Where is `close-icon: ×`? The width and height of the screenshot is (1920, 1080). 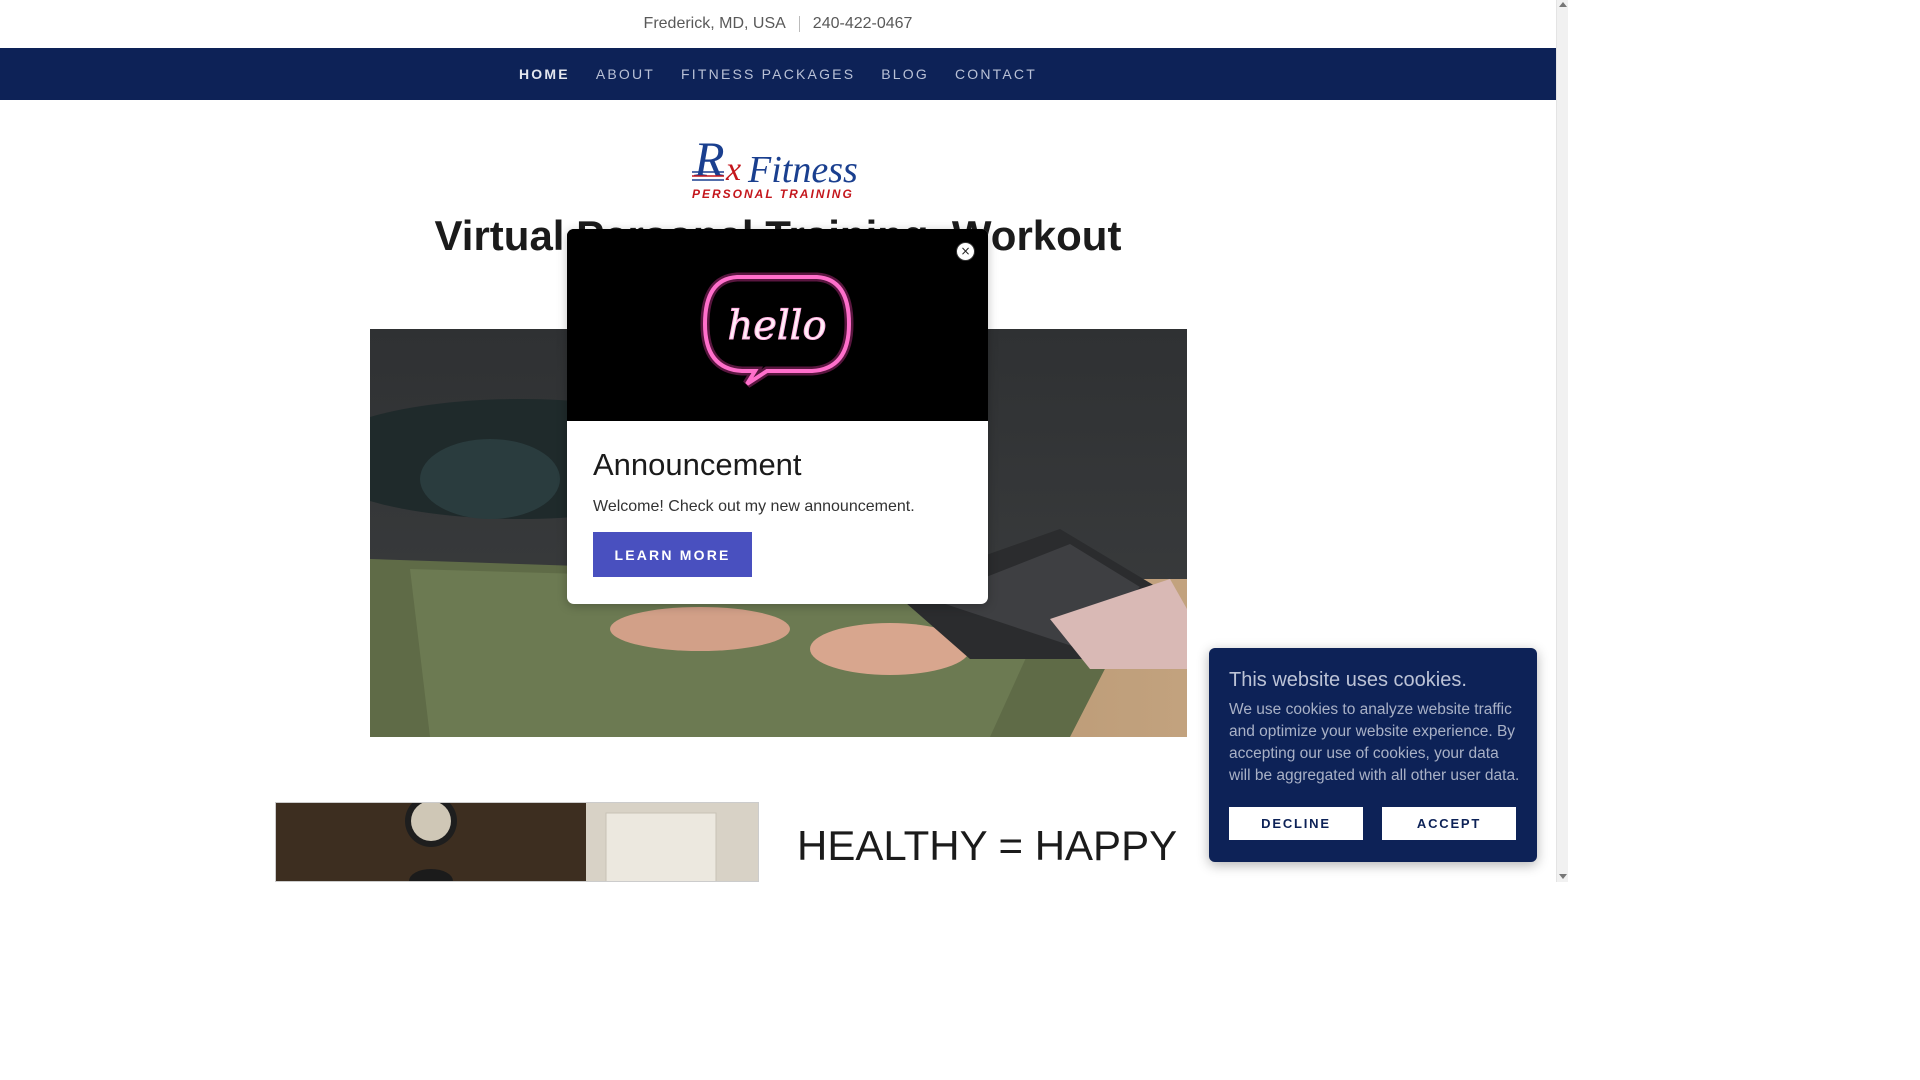 close-icon: × is located at coordinates (965, 251).